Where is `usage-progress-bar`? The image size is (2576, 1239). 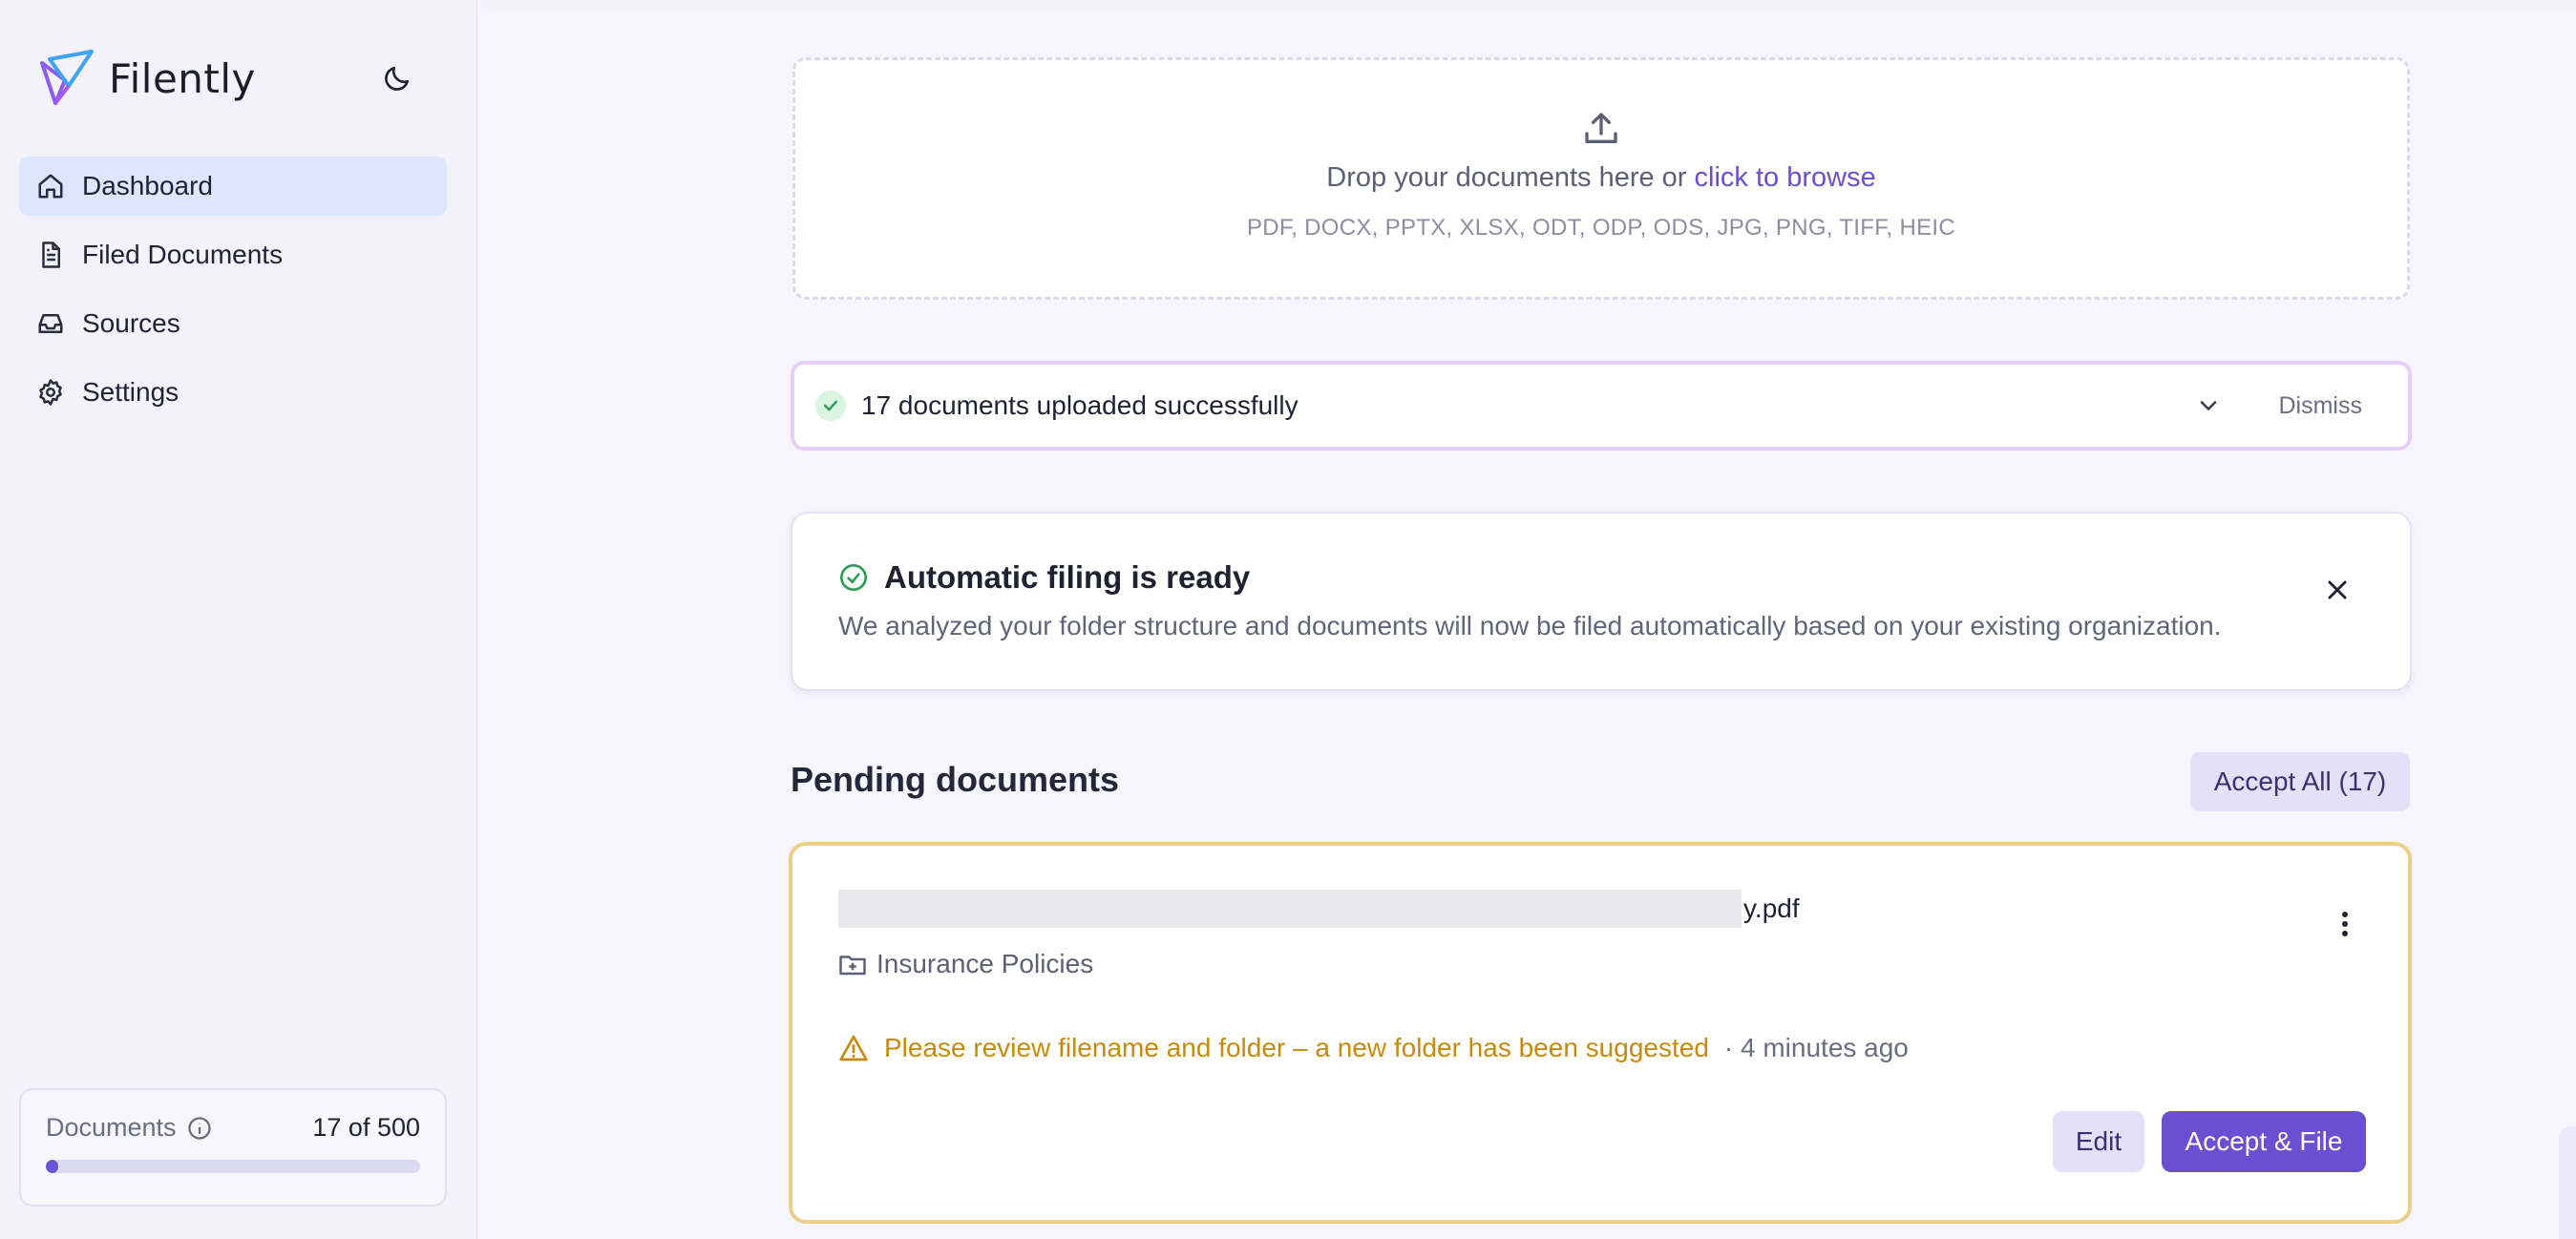 usage-progress-bar is located at coordinates (233, 1166).